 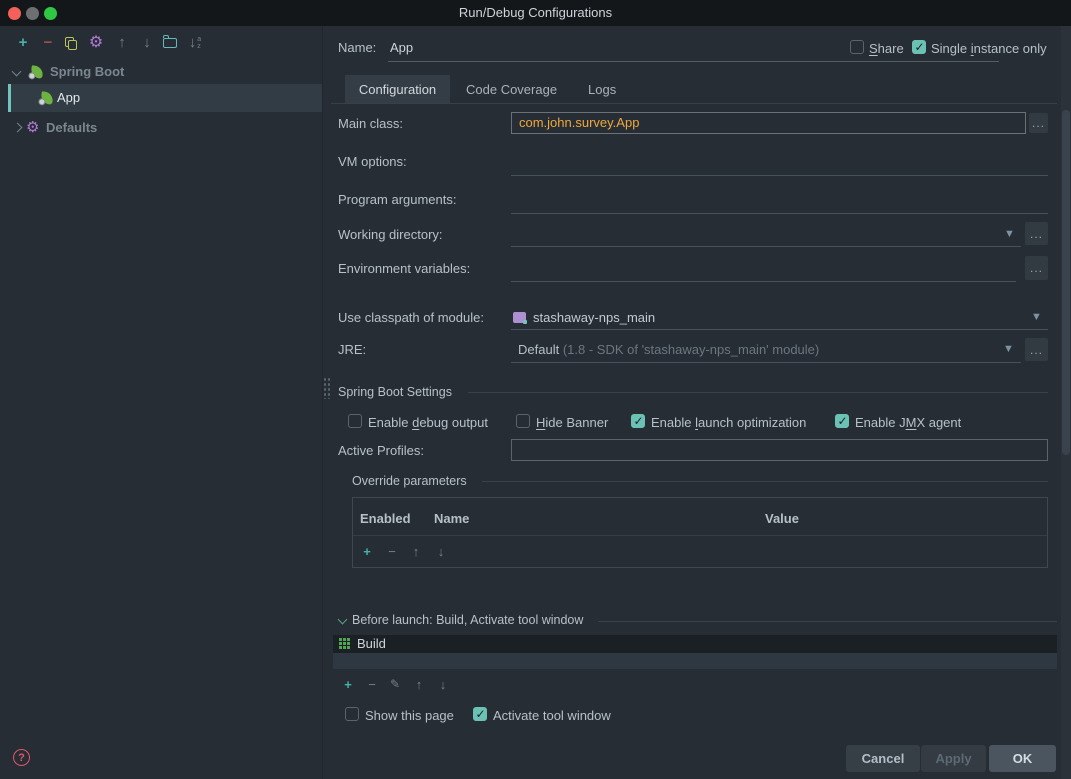 I want to click on use-classpath-dropdown-icon: ▼, so click(x=1036, y=317).